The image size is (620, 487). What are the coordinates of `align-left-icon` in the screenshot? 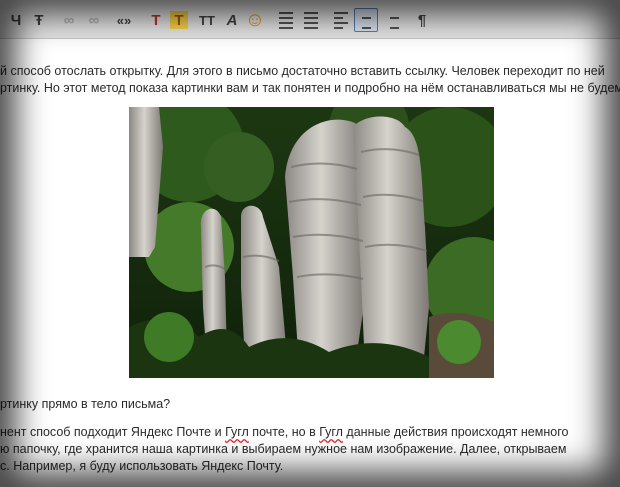 It's located at (341, 20).